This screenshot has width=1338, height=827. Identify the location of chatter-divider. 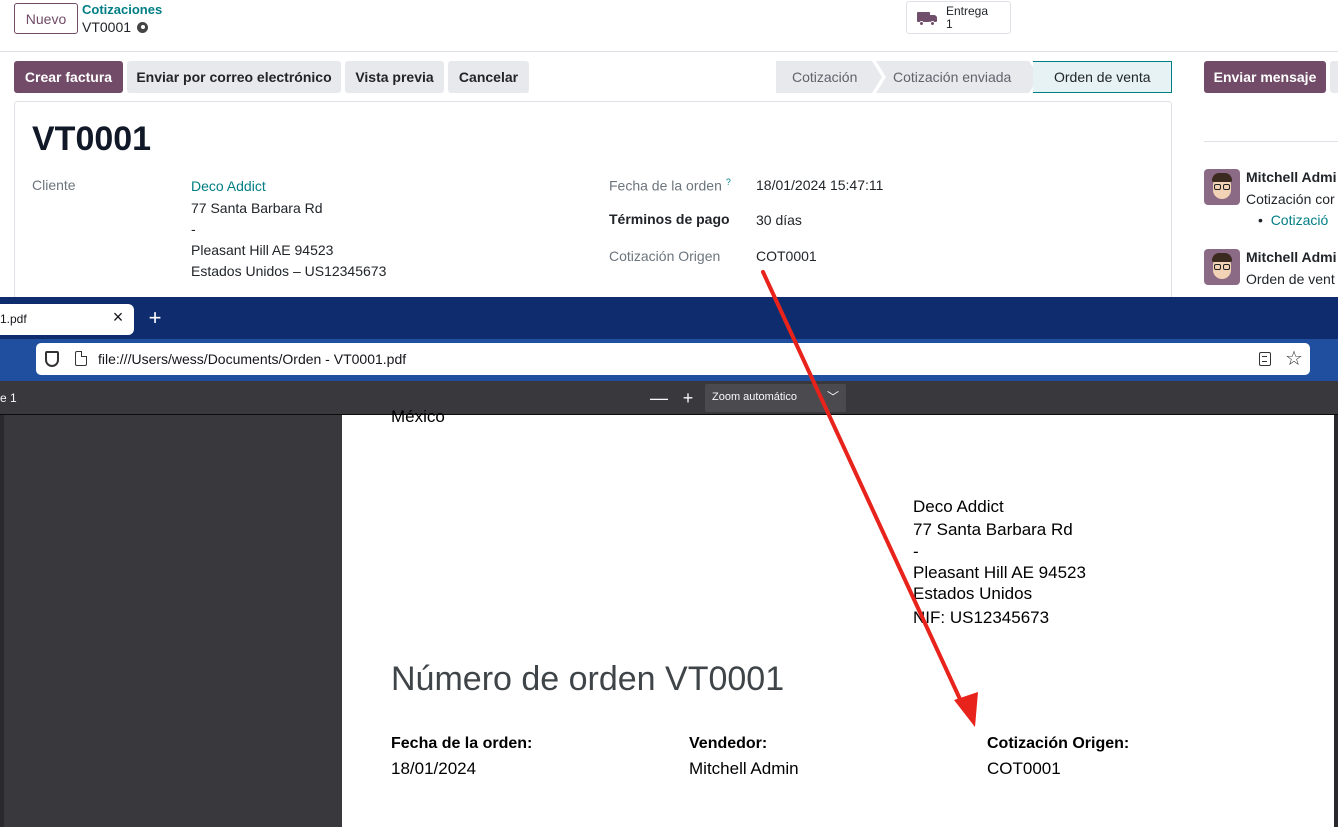
(1271, 141).